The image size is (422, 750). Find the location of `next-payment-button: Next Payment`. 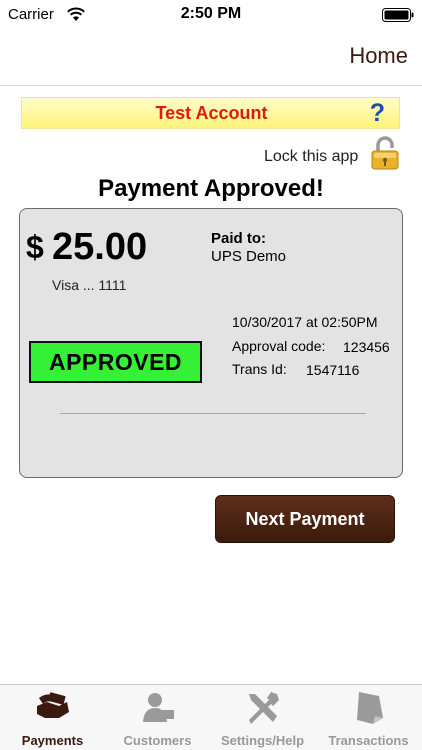

next-payment-button: Next Payment is located at coordinates (305, 519).